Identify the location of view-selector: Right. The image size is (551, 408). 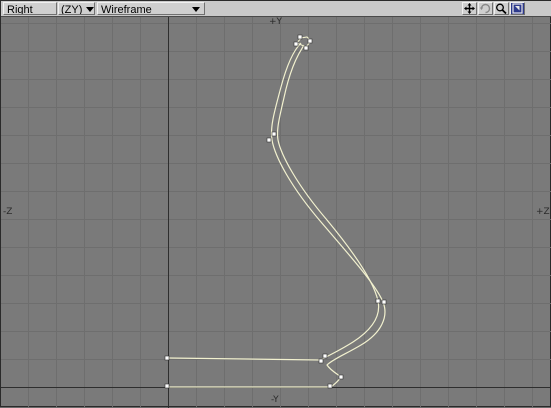
(30, 8).